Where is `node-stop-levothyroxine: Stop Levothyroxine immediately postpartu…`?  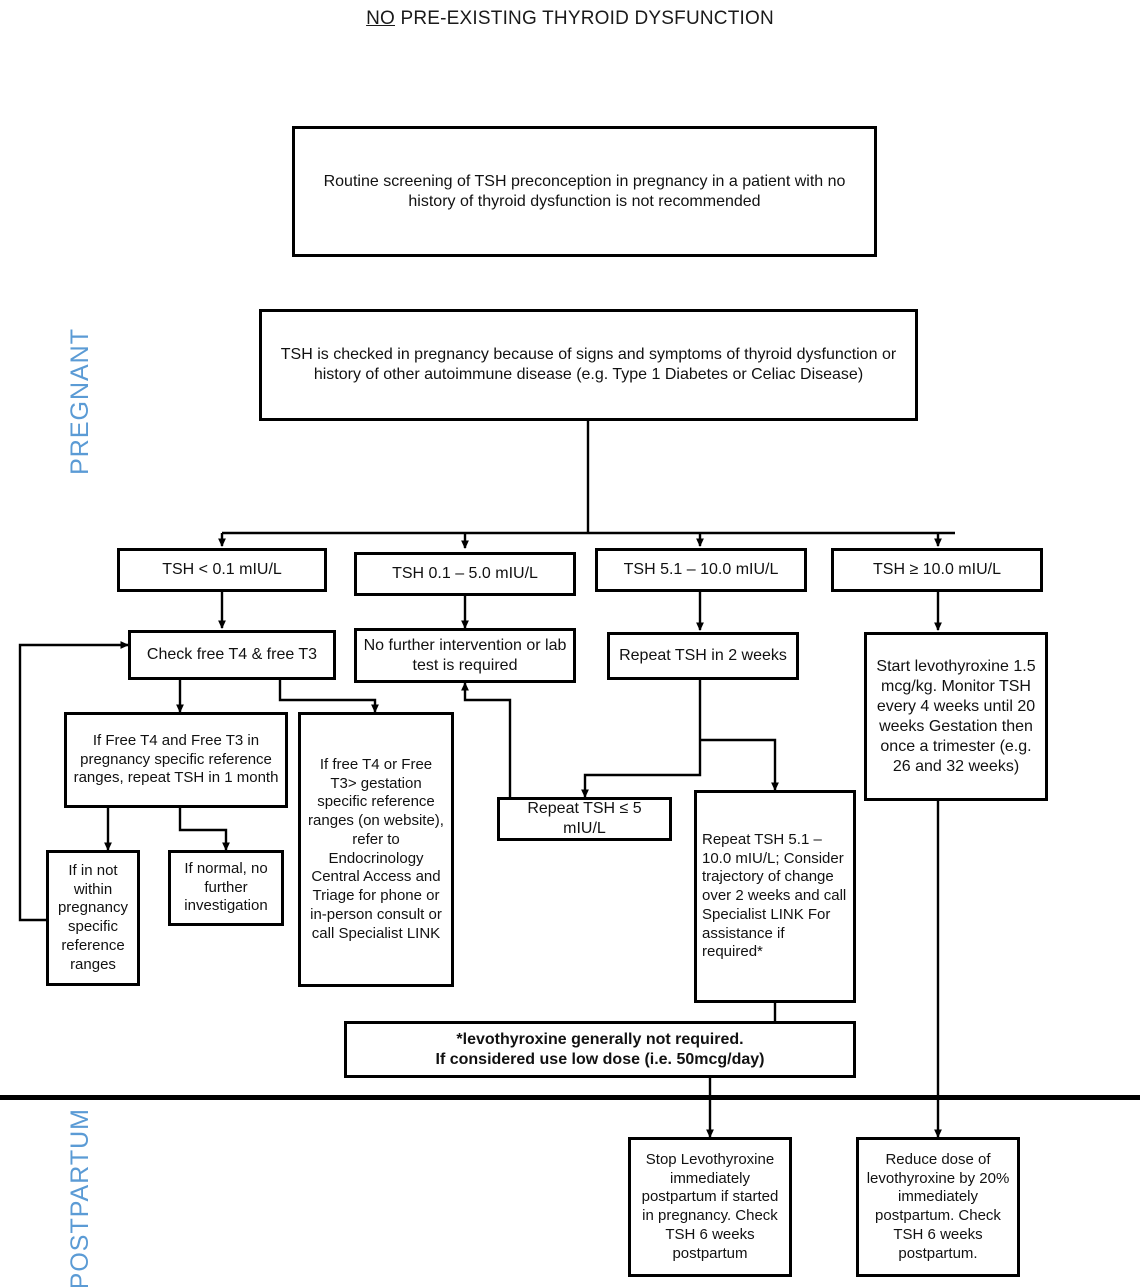 node-stop-levothyroxine: Stop Levothyroxine immediately postpartu… is located at coordinates (710, 1207).